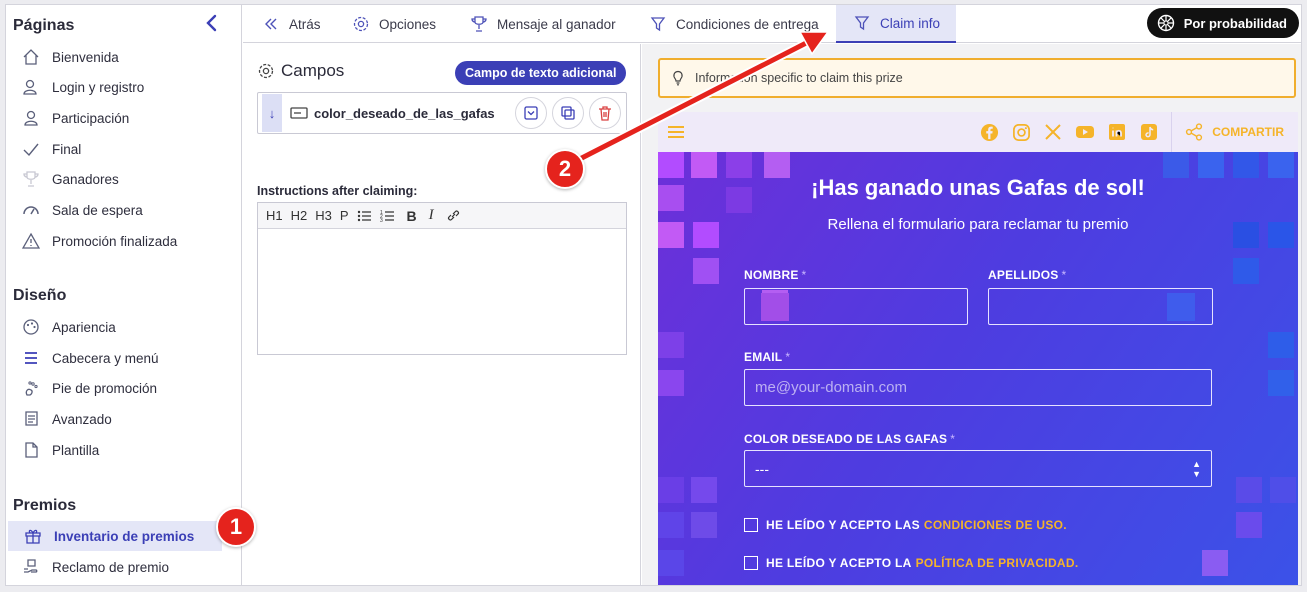 The image size is (1307, 592). I want to click on h2-button: H2, so click(299, 215).